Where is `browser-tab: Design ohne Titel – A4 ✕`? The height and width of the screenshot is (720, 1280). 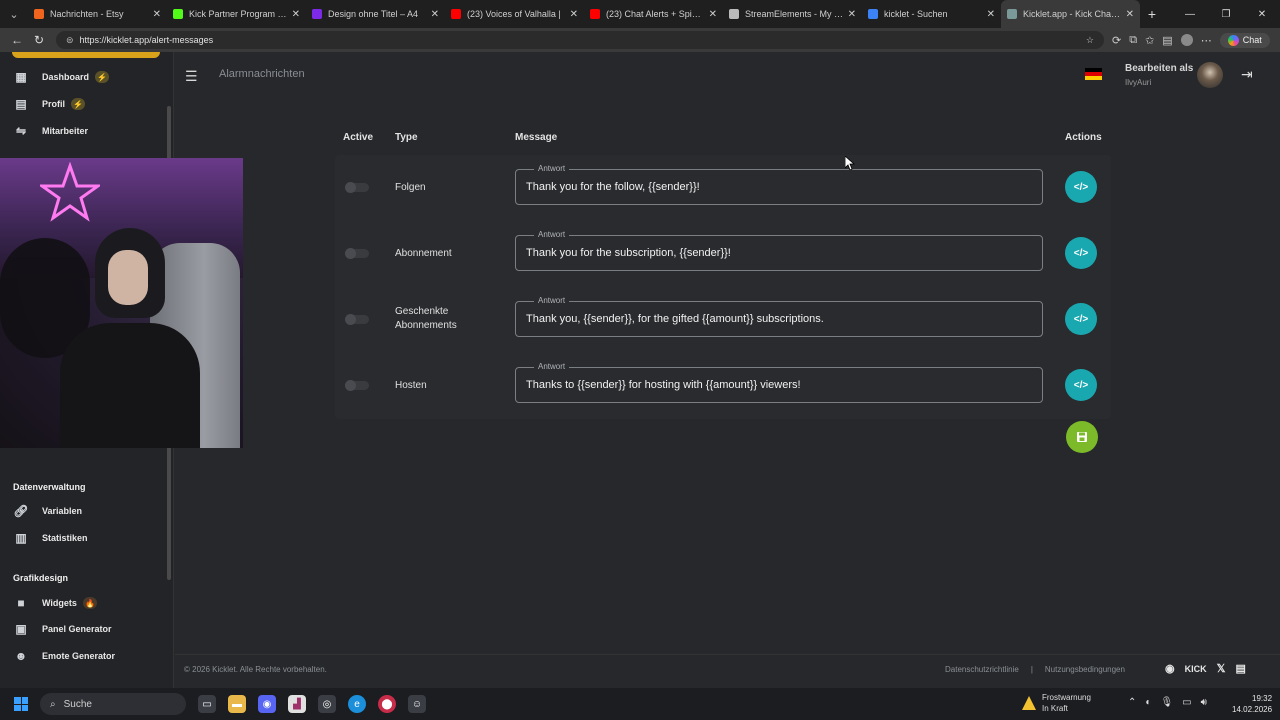
browser-tab: Design ohne Titel – A4 ✕ is located at coordinates (375, 14).